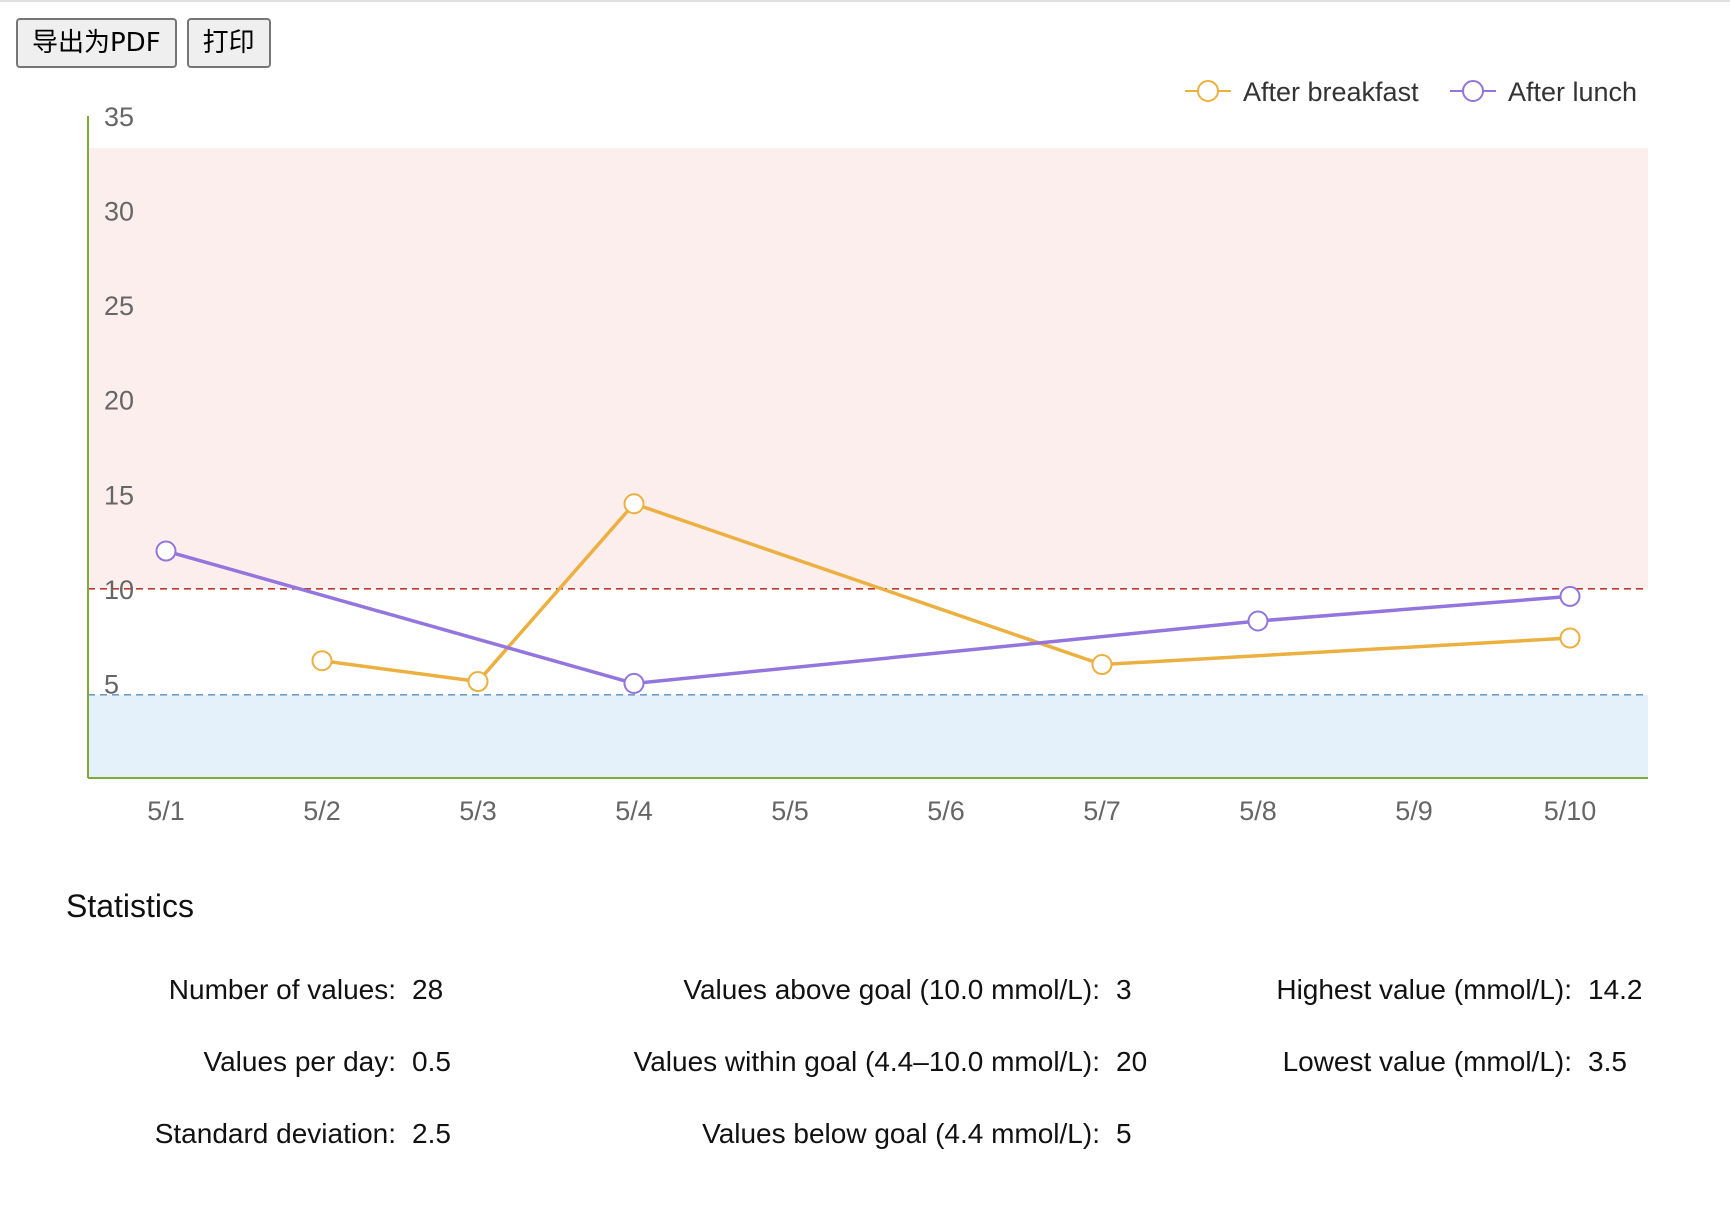  Describe the element at coordinates (1102, 811) in the screenshot. I see `x-tick-label: 5/7` at that location.